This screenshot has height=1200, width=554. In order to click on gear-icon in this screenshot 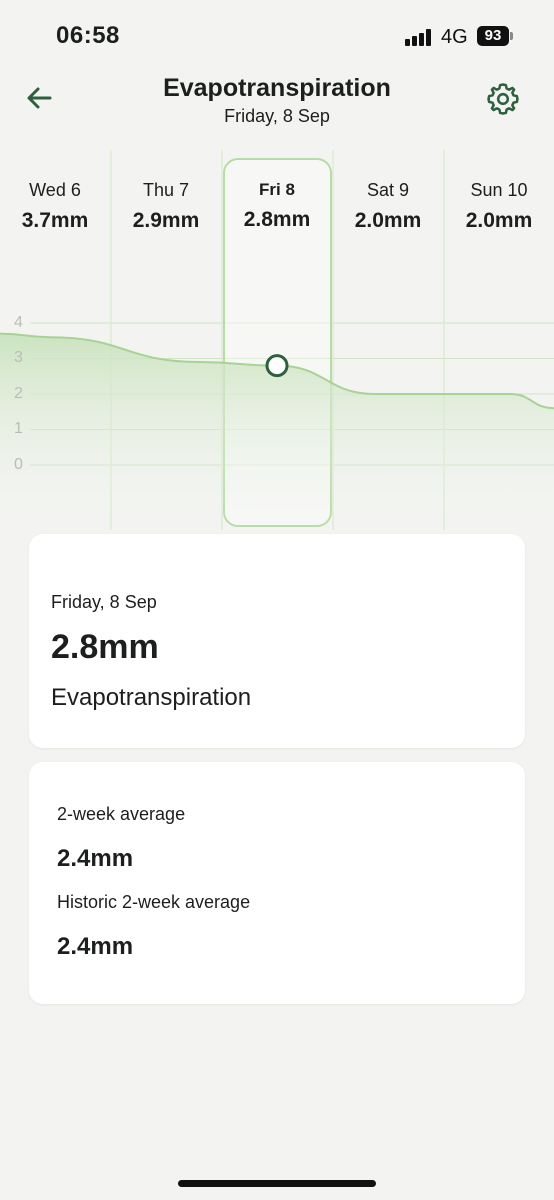, I will do `click(503, 99)`.